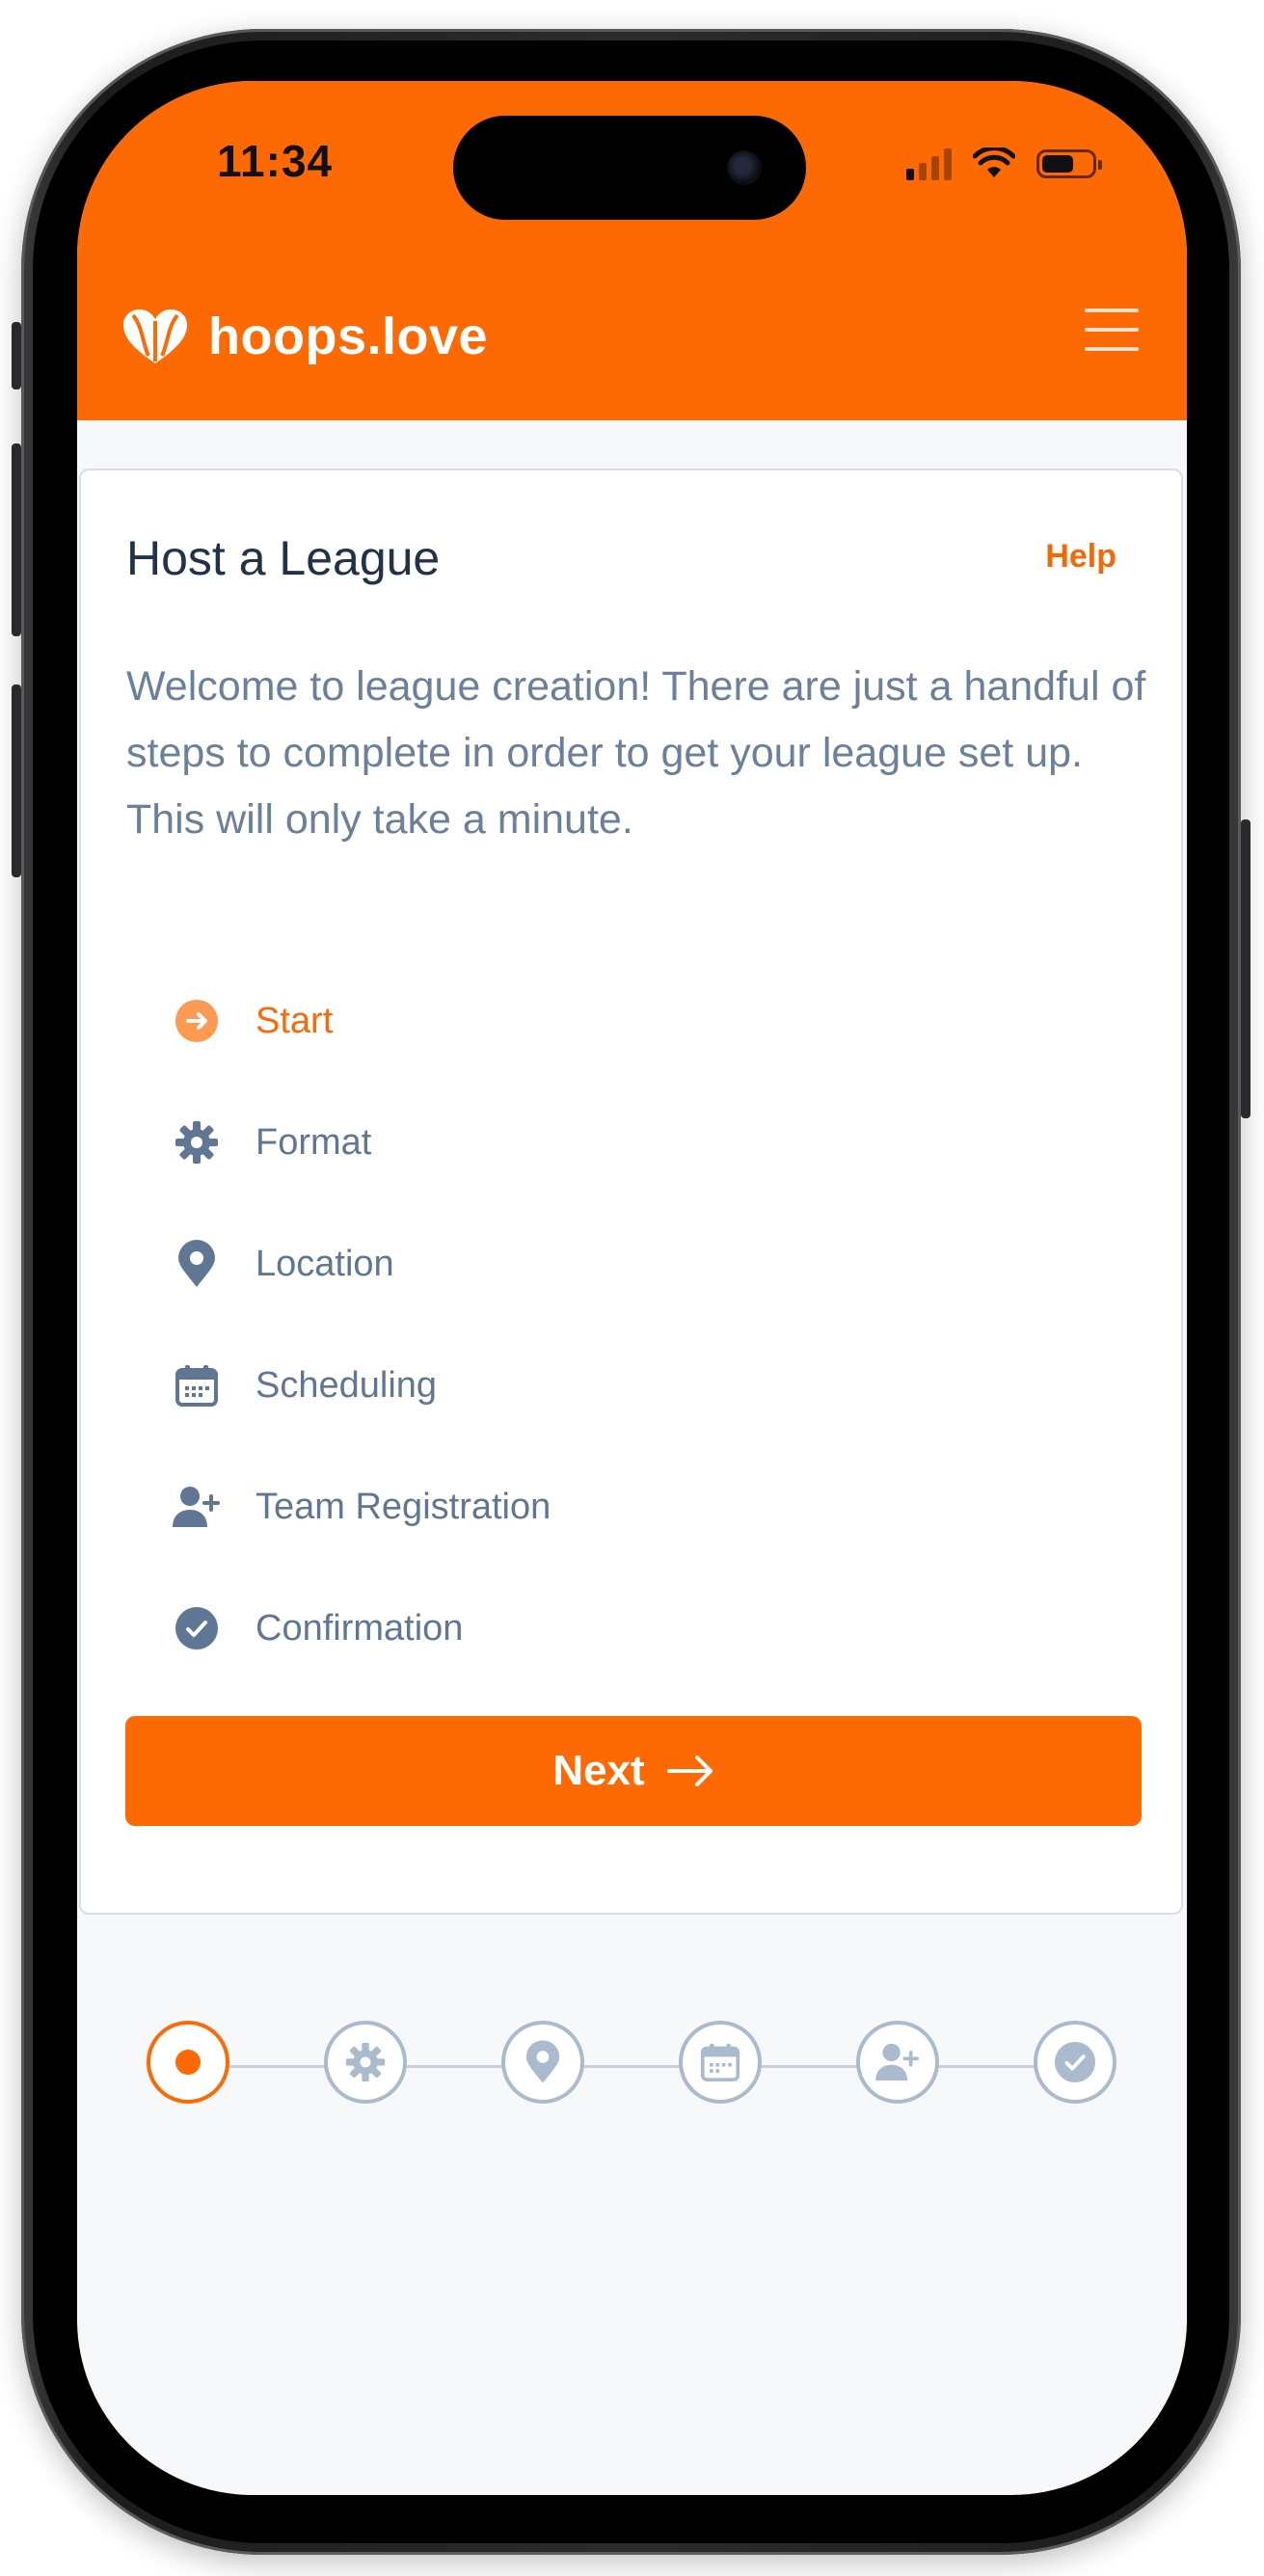 The image size is (1264, 2576). Describe the element at coordinates (314, 1142) in the screenshot. I see `step-label: Format` at that location.